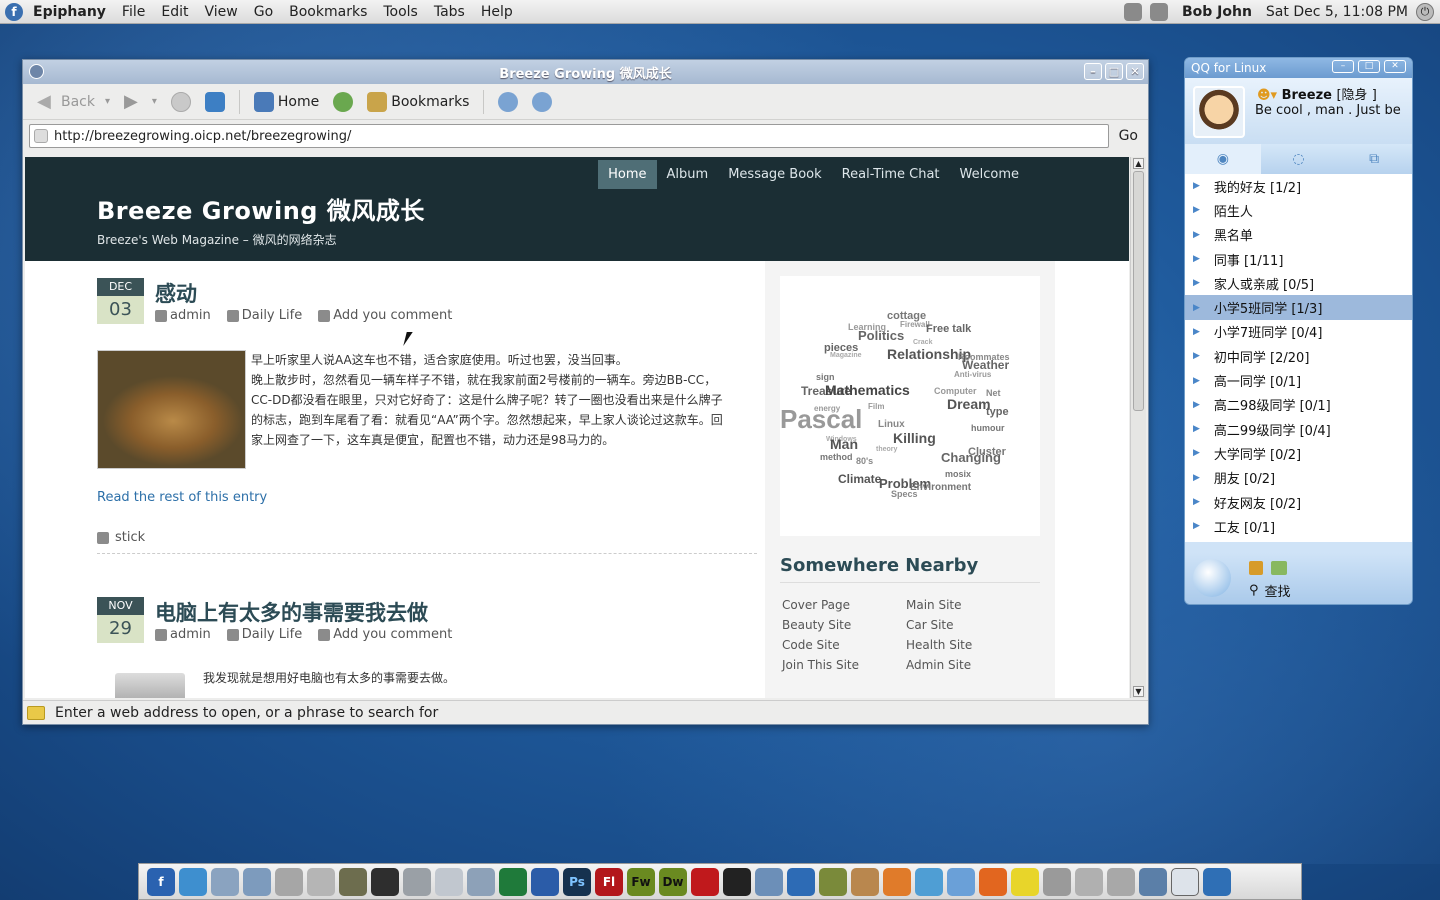 Image resolution: width=1440 pixels, height=900 pixels. Describe the element at coordinates (385, 881) in the screenshot. I see `terminal-icon` at that location.